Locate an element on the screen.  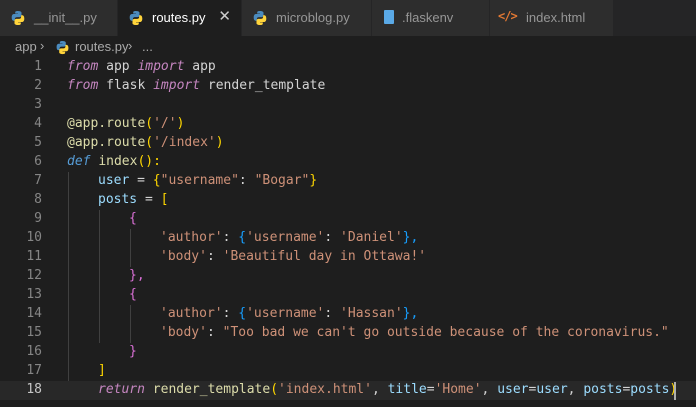
code-line: 14 'author': {'username': 'Hassan'}, is located at coordinates (348, 314).